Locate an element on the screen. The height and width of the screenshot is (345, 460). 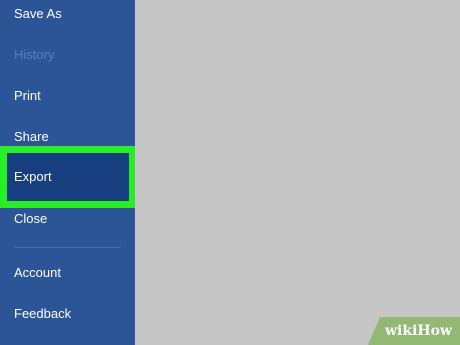
menu-item-save-as: Save As is located at coordinates (67, 17).